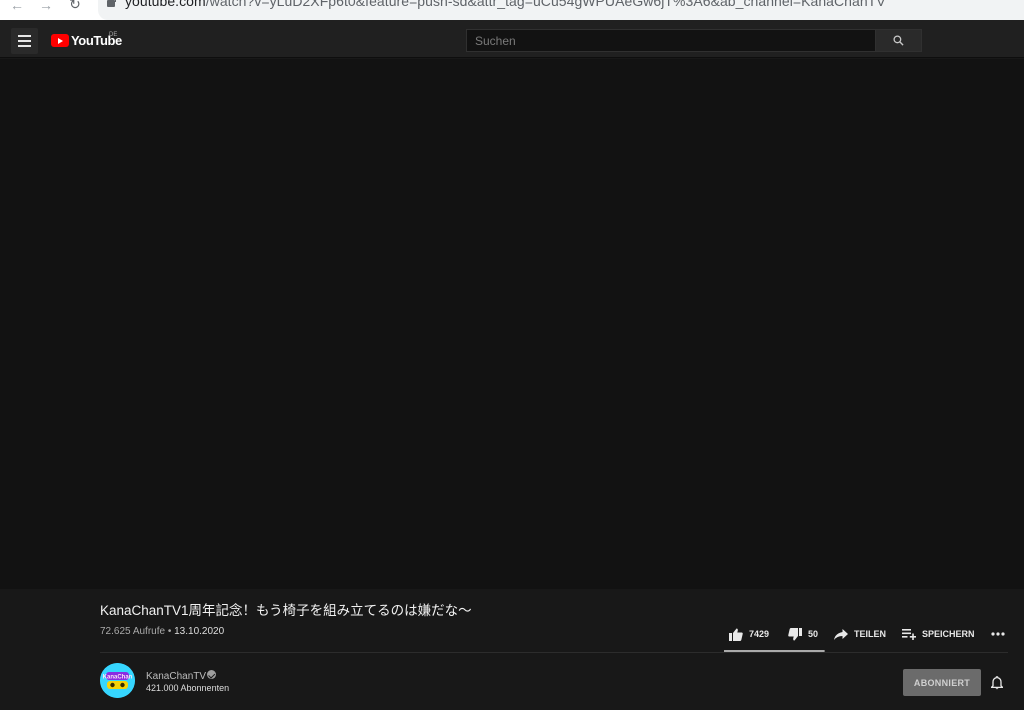  Describe the element at coordinates (24, 41) in the screenshot. I see `hamburger-menu-button` at that location.